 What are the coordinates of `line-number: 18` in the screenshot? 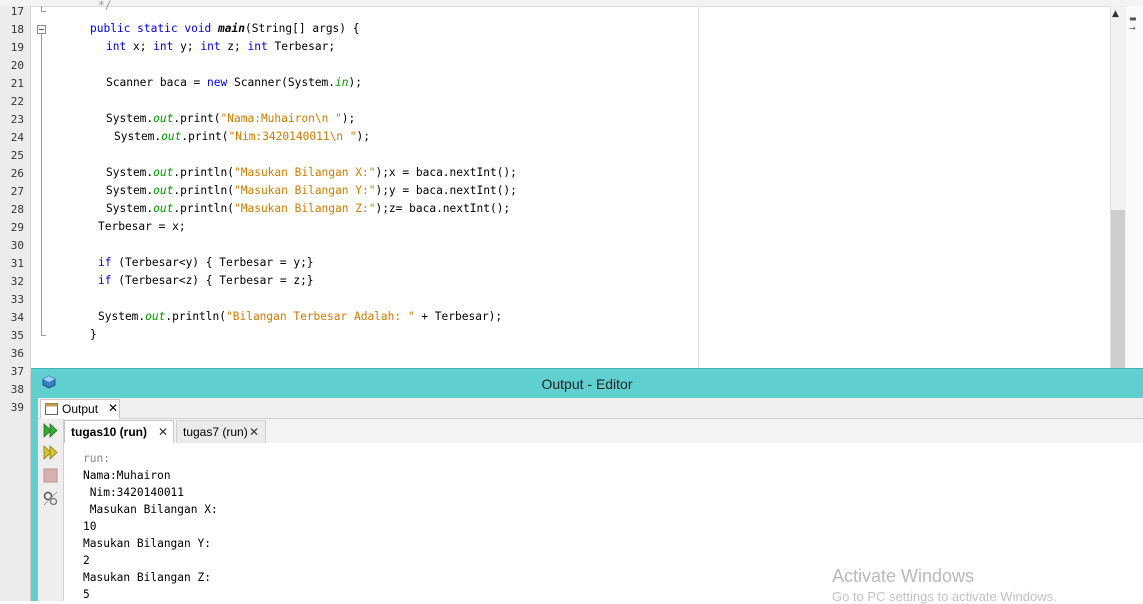 It's located at (17, 29).